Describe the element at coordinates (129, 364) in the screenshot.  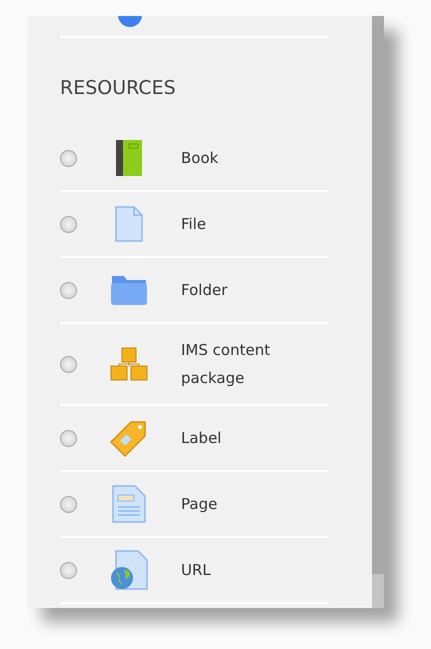
I see `boxes-icon` at that location.